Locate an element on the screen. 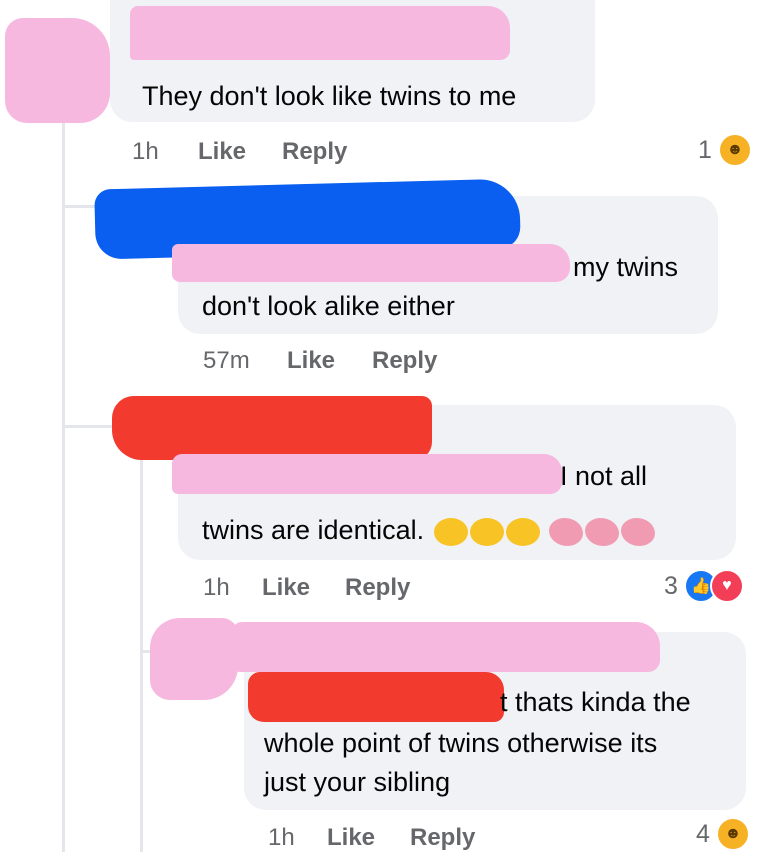 The image size is (775, 854). reaction-summary: 4 ☻ is located at coordinates (723, 834).